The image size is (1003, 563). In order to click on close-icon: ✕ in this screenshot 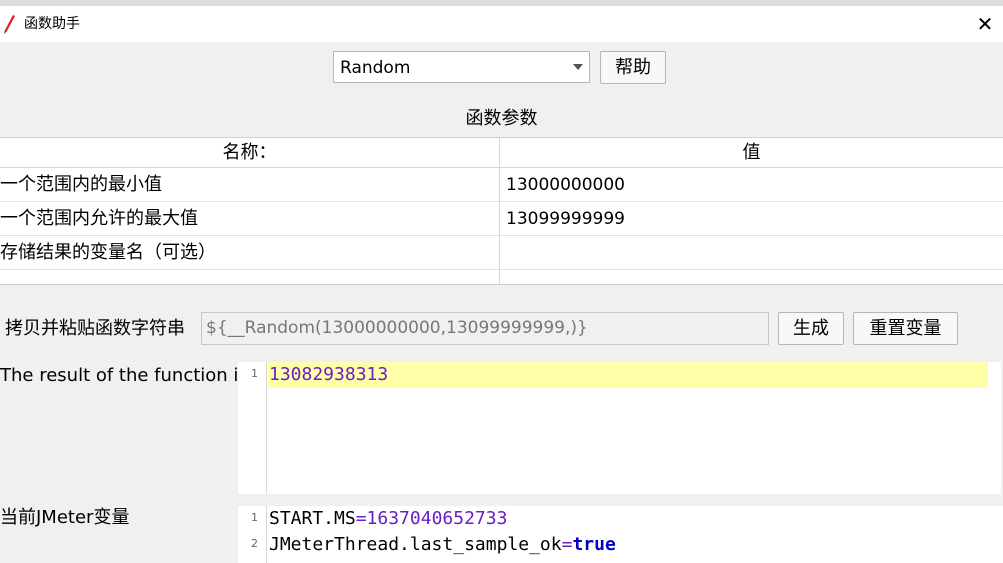, I will do `click(985, 24)`.